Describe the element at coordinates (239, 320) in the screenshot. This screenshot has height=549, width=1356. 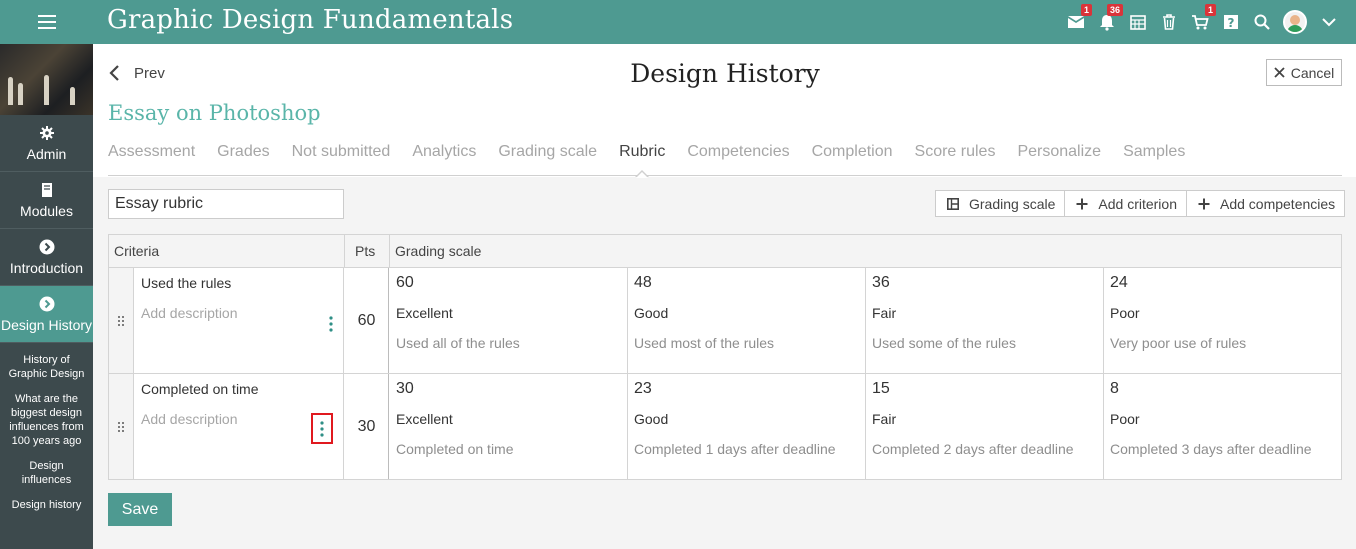
I see `criterion-cell: Used the rules Add description` at that location.